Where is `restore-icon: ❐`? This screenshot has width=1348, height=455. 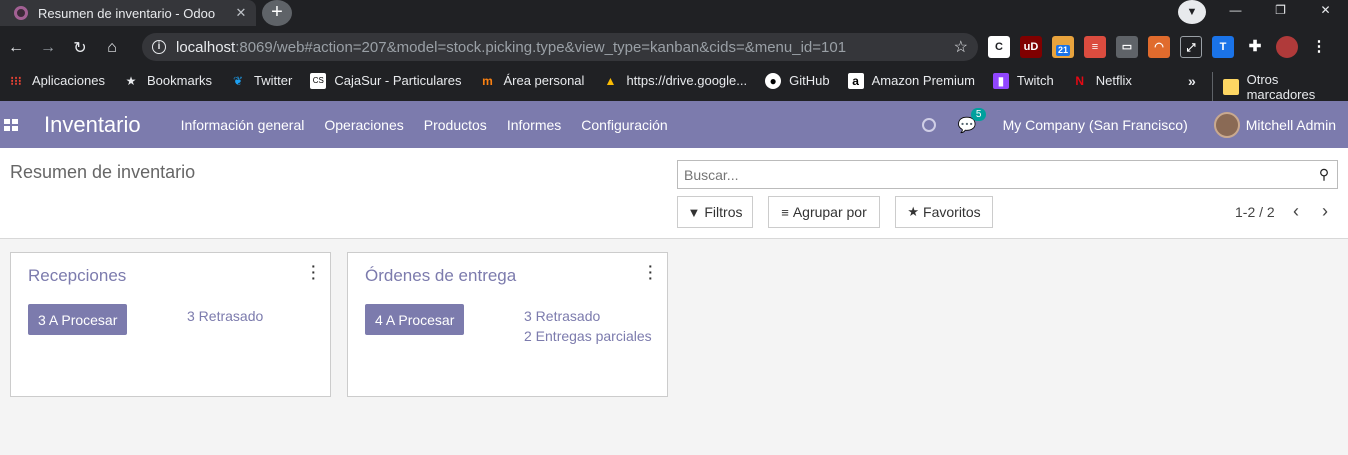
restore-icon: ❐ is located at coordinates (1280, 11).